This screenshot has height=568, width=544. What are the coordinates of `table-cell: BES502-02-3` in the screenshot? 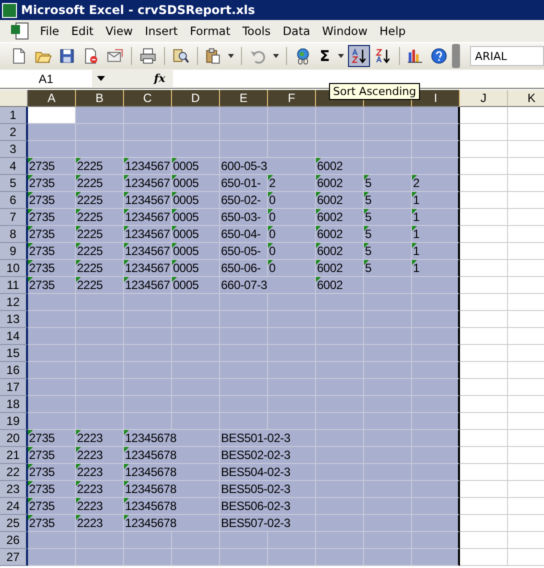 It's located at (268, 455).